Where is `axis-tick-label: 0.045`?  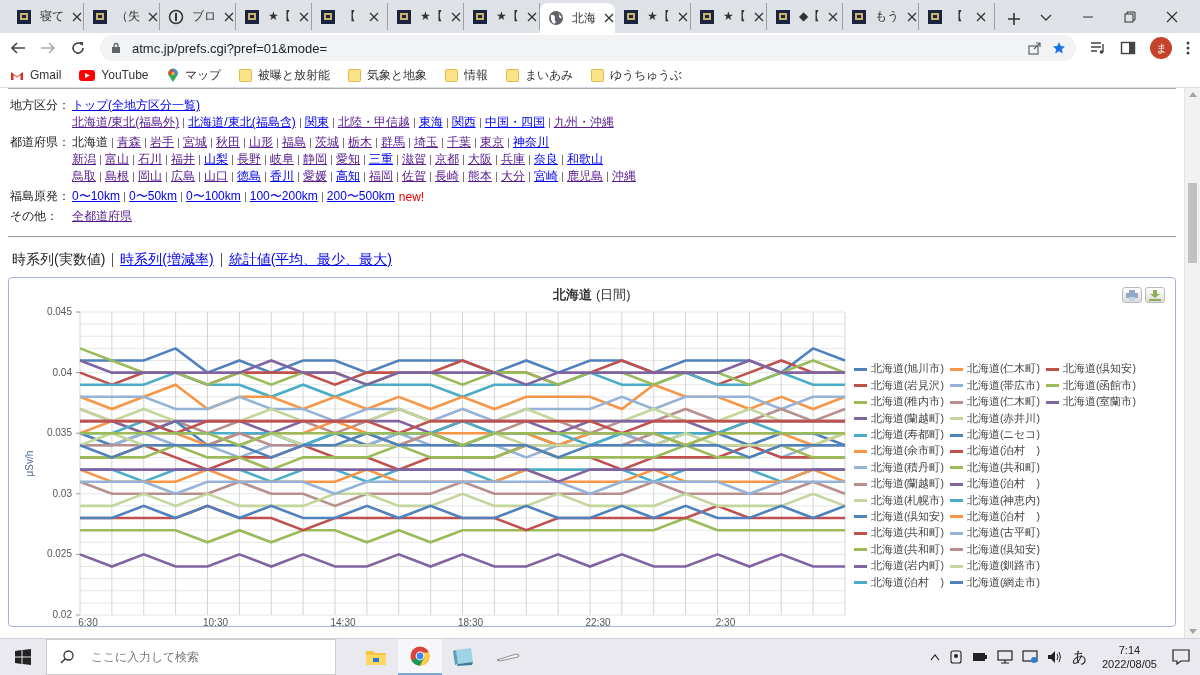 axis-tick-label: 0.045 is located at coordinates (59, 311).